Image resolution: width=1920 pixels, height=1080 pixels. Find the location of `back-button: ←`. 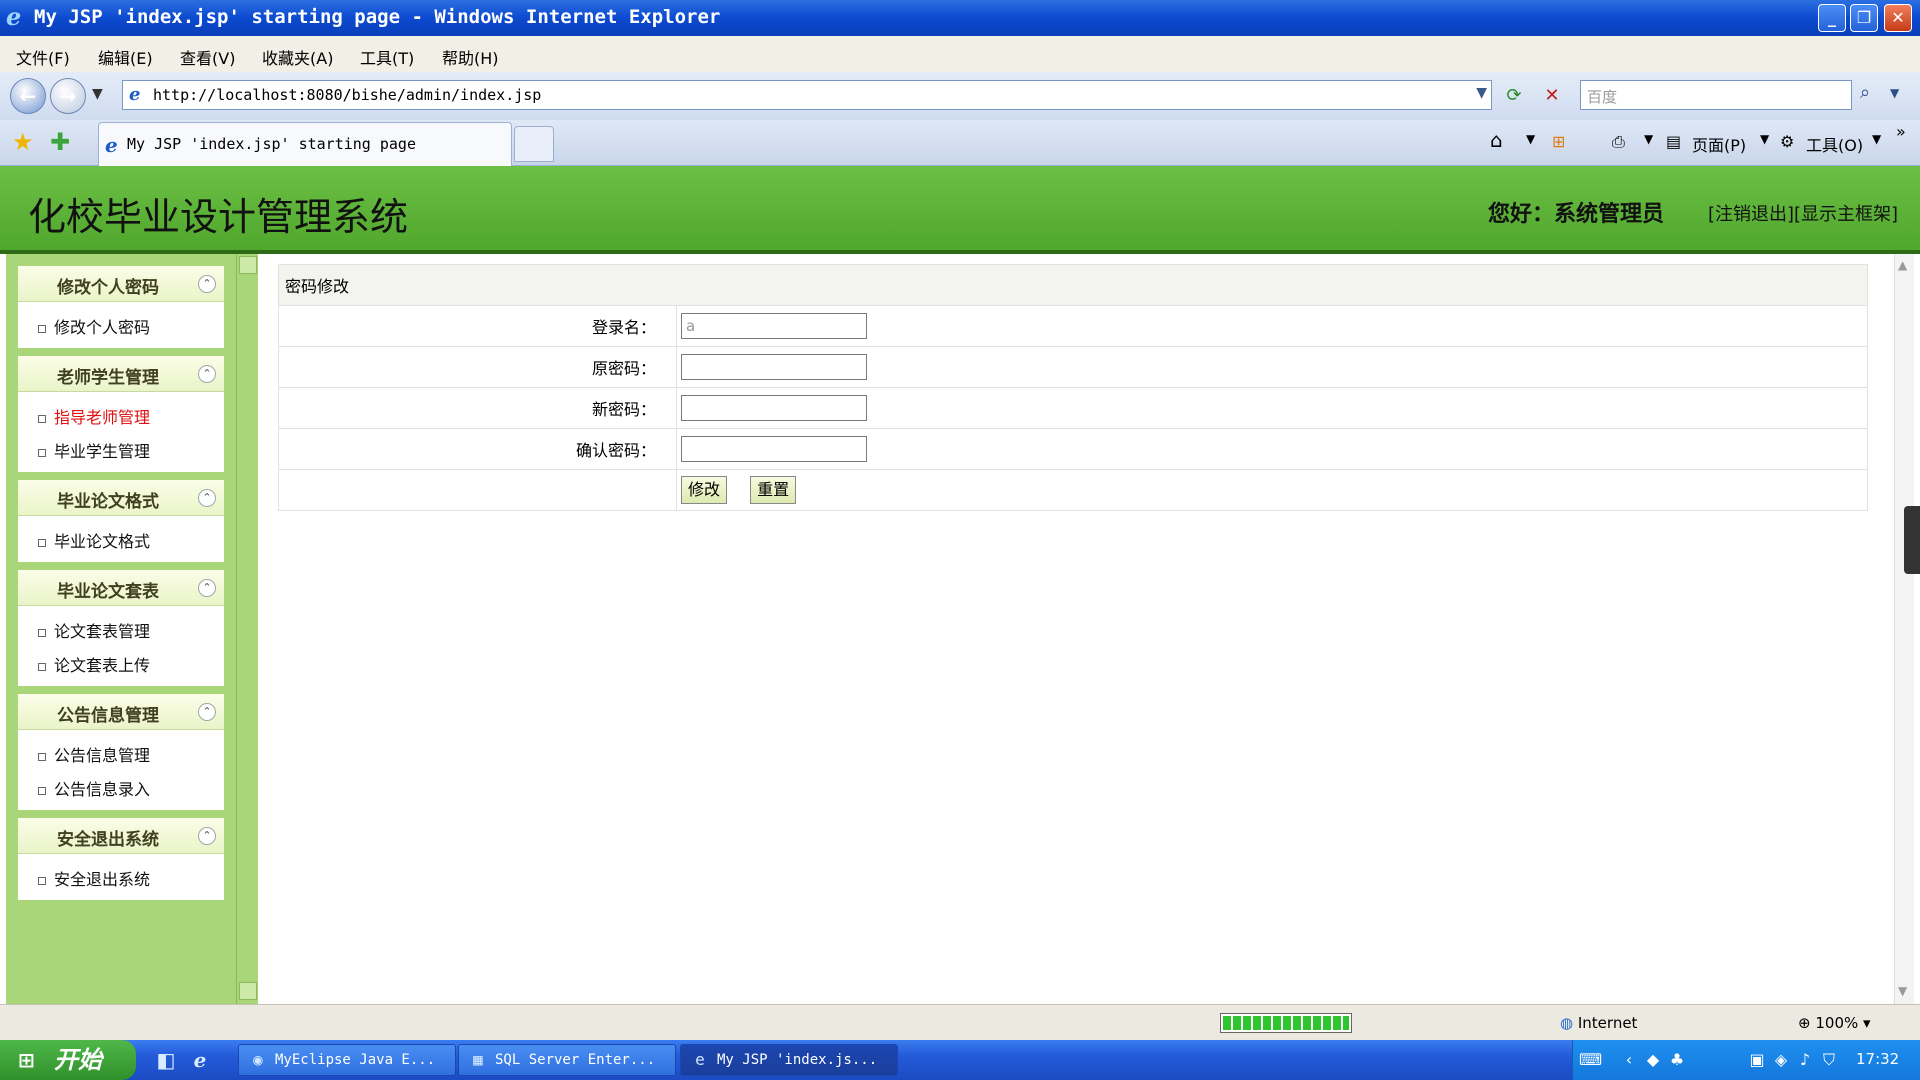

back-button: ← is located at coordinates (28, 96).